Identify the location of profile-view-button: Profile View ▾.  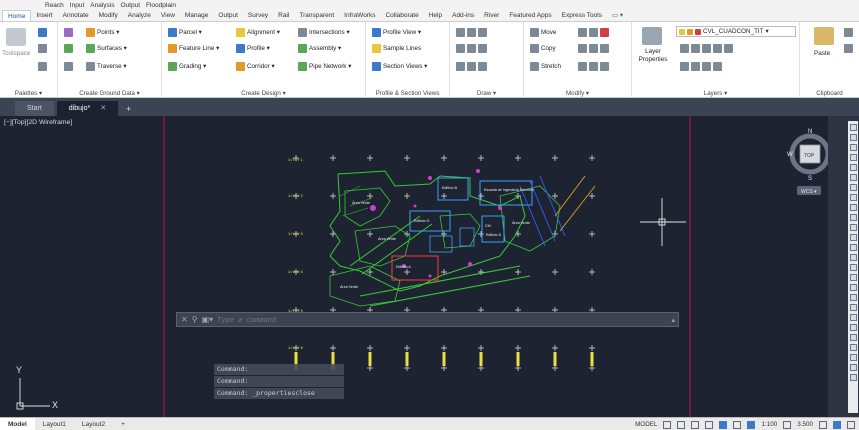
(396, 32).